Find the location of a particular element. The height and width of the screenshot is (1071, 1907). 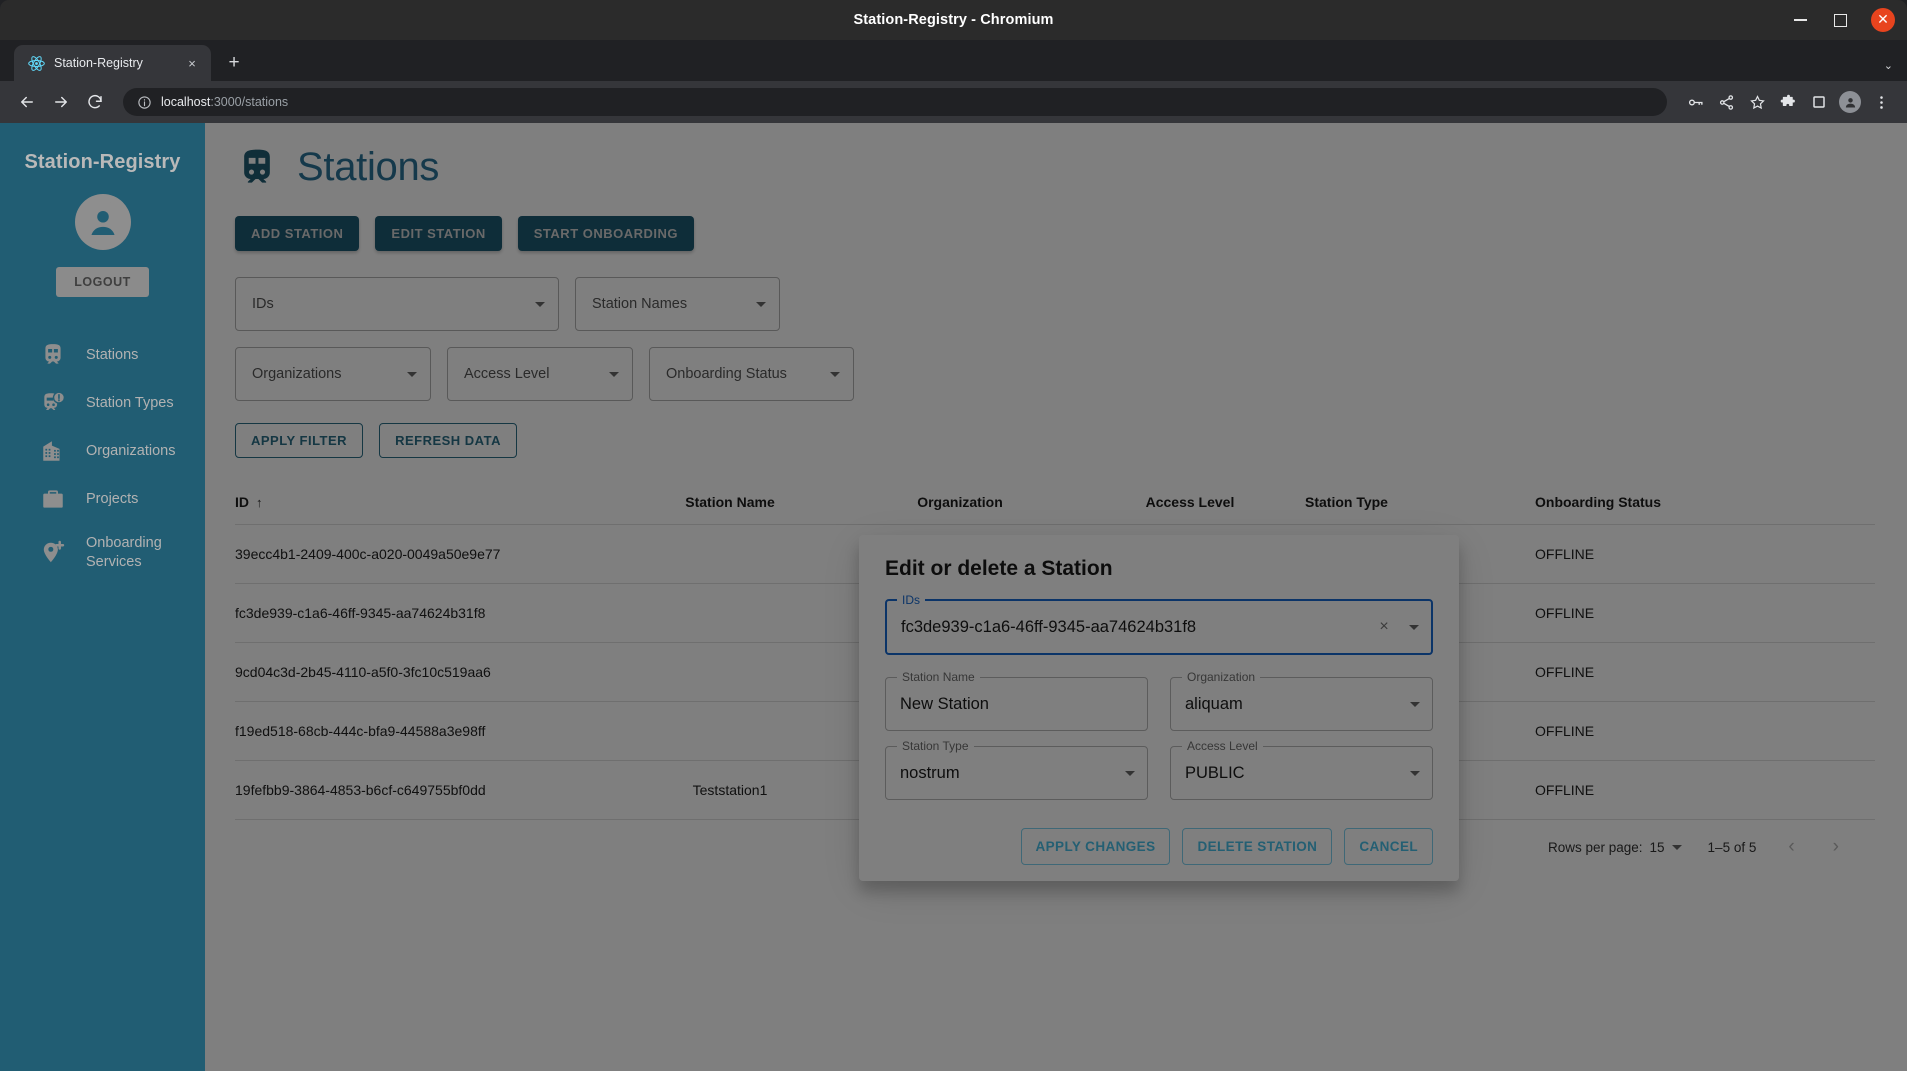

bookmark-star-icon is located at coordinates (1757, 102).